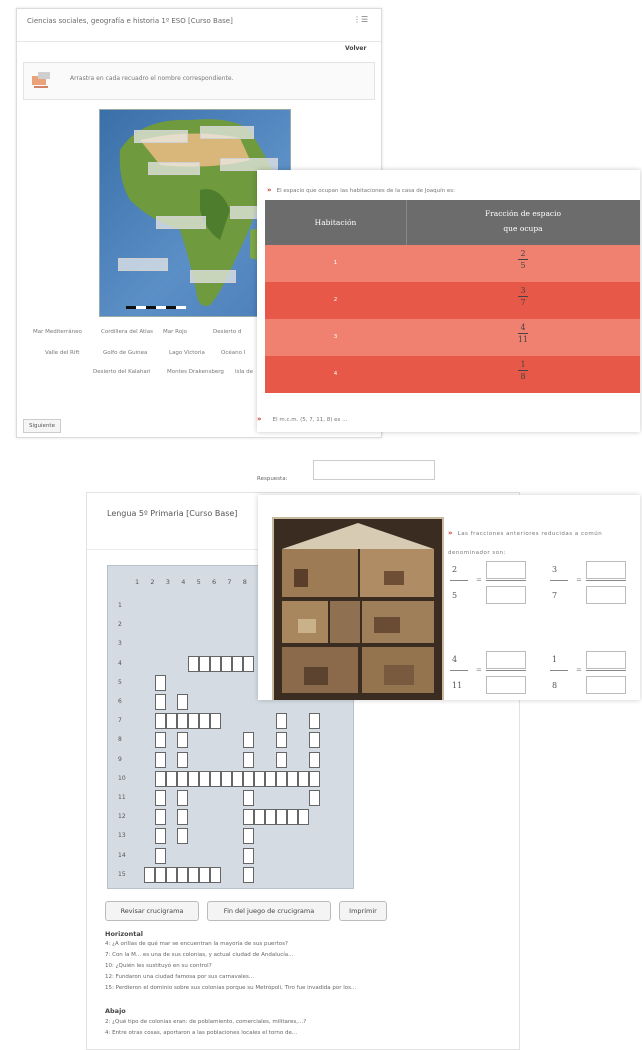  Describe the element at coordinates (125, 353) in the screenshot. I see `draggable-word: Golfo de Guinea` at that location.